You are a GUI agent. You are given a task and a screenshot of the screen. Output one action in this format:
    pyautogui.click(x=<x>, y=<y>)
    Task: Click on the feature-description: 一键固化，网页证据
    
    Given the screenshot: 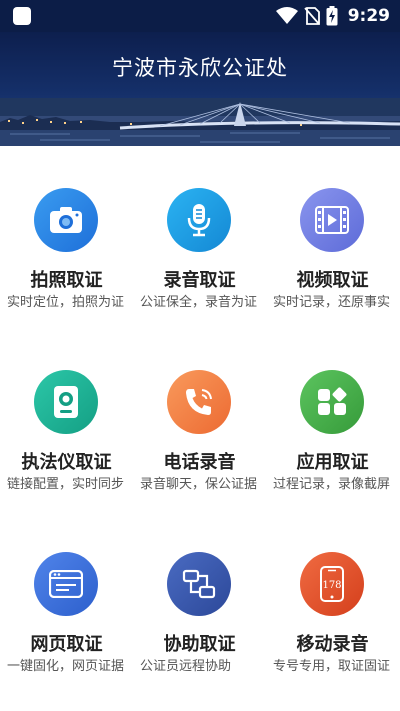 What is the action you would take?
    pyautogui.click(x=66, y=666)
    